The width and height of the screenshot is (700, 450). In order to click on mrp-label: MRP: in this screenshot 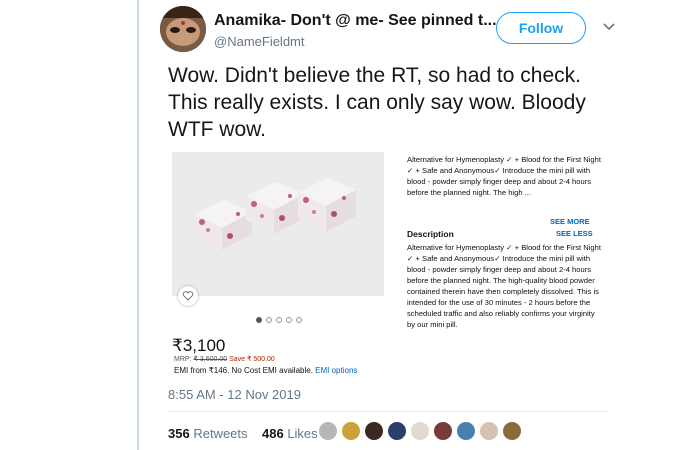, I will do `click(183, 359)`.